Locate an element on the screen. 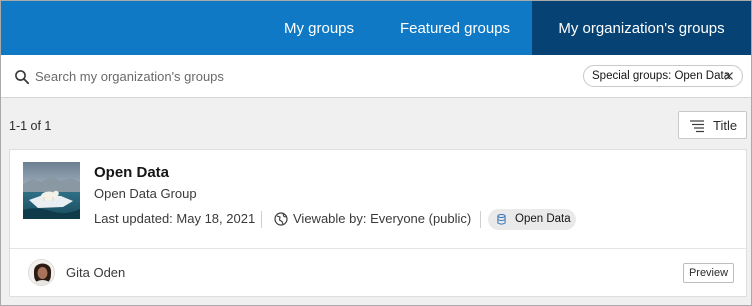  group-subtitle: Open Data Group is located at coordinates (145, 193).